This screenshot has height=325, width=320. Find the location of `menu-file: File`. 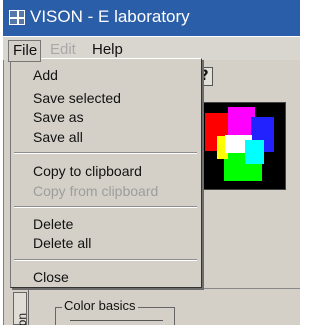

menu-file: File is located at coordinates (24, 51).